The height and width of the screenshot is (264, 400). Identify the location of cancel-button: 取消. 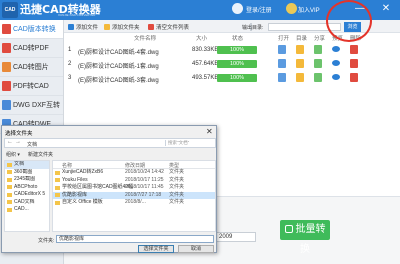
(196, 249).